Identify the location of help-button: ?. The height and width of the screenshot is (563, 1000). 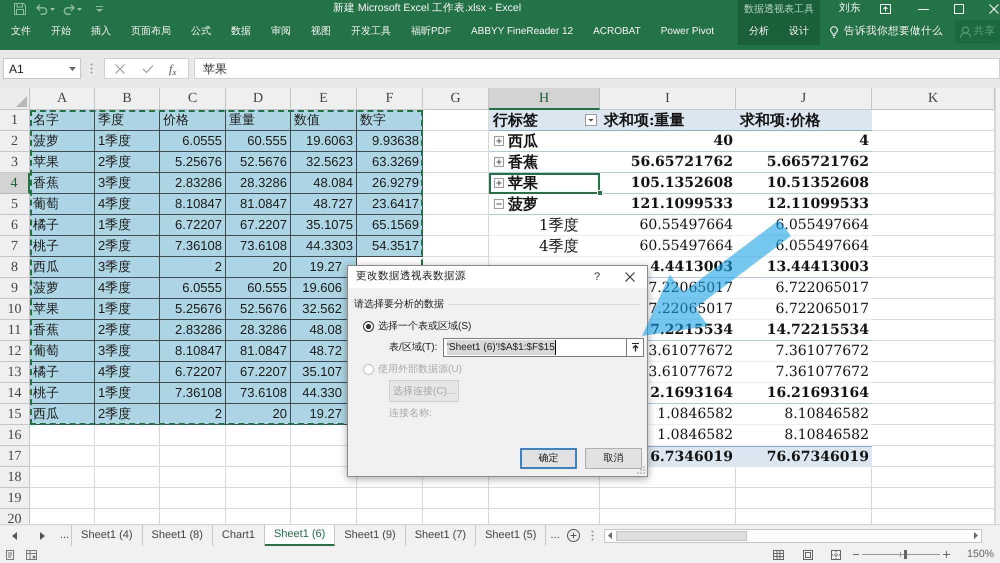
(597, 277).